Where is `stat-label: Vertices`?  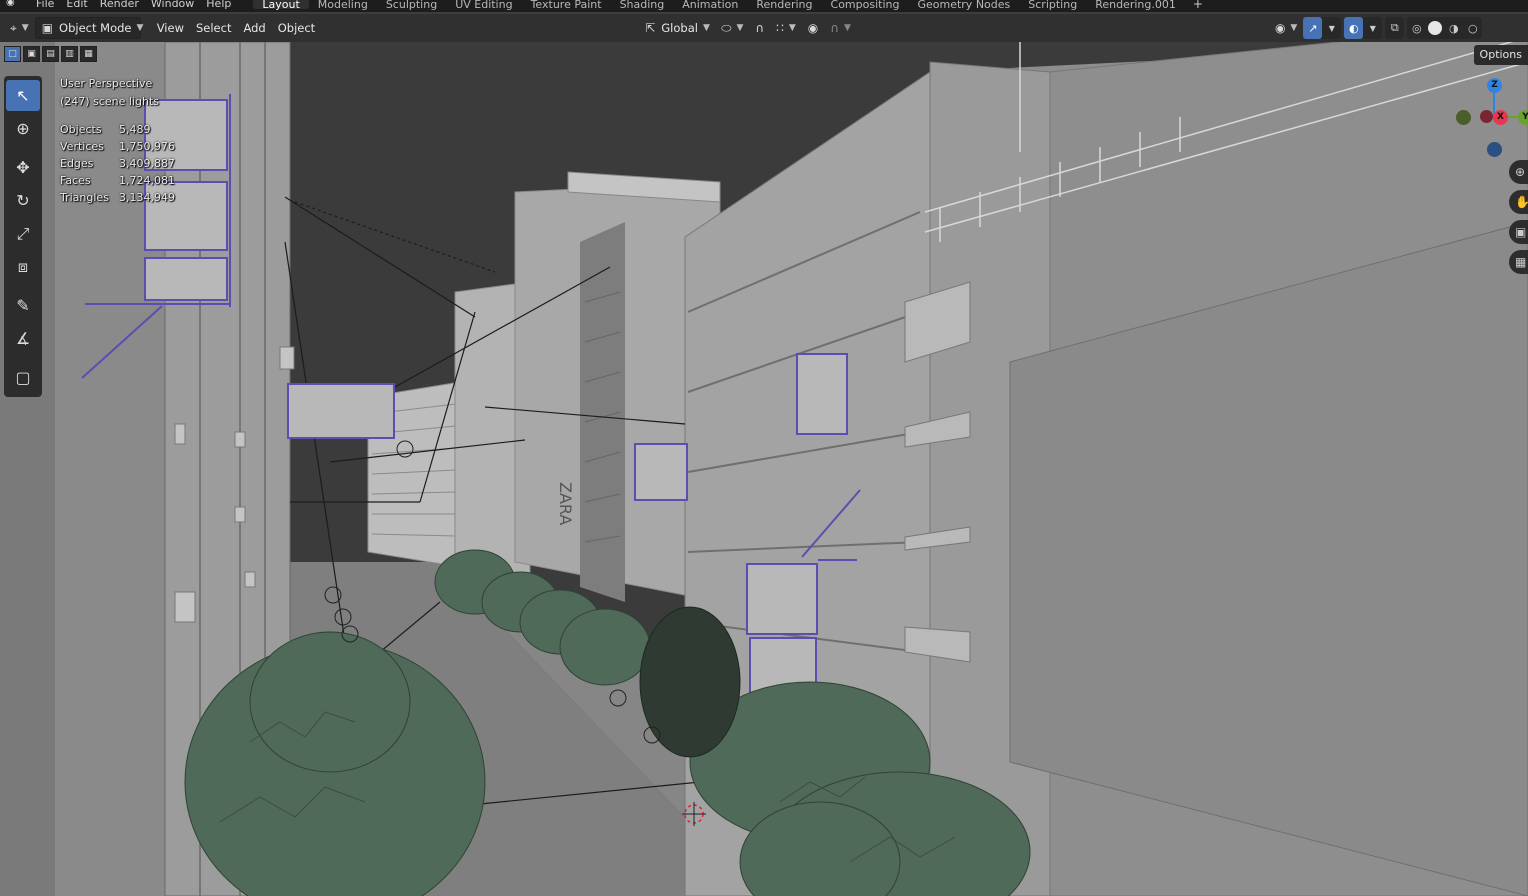
stat-label: Vertices is located at coordinates (82, 146).